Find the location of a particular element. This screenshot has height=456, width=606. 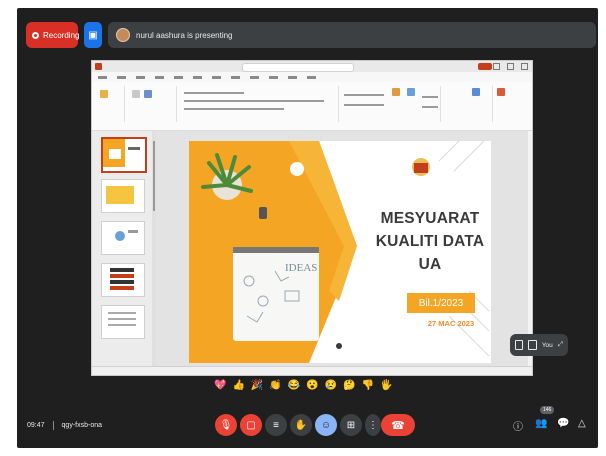

more-options-button: ⋮ is located at coordinates (373, 425).